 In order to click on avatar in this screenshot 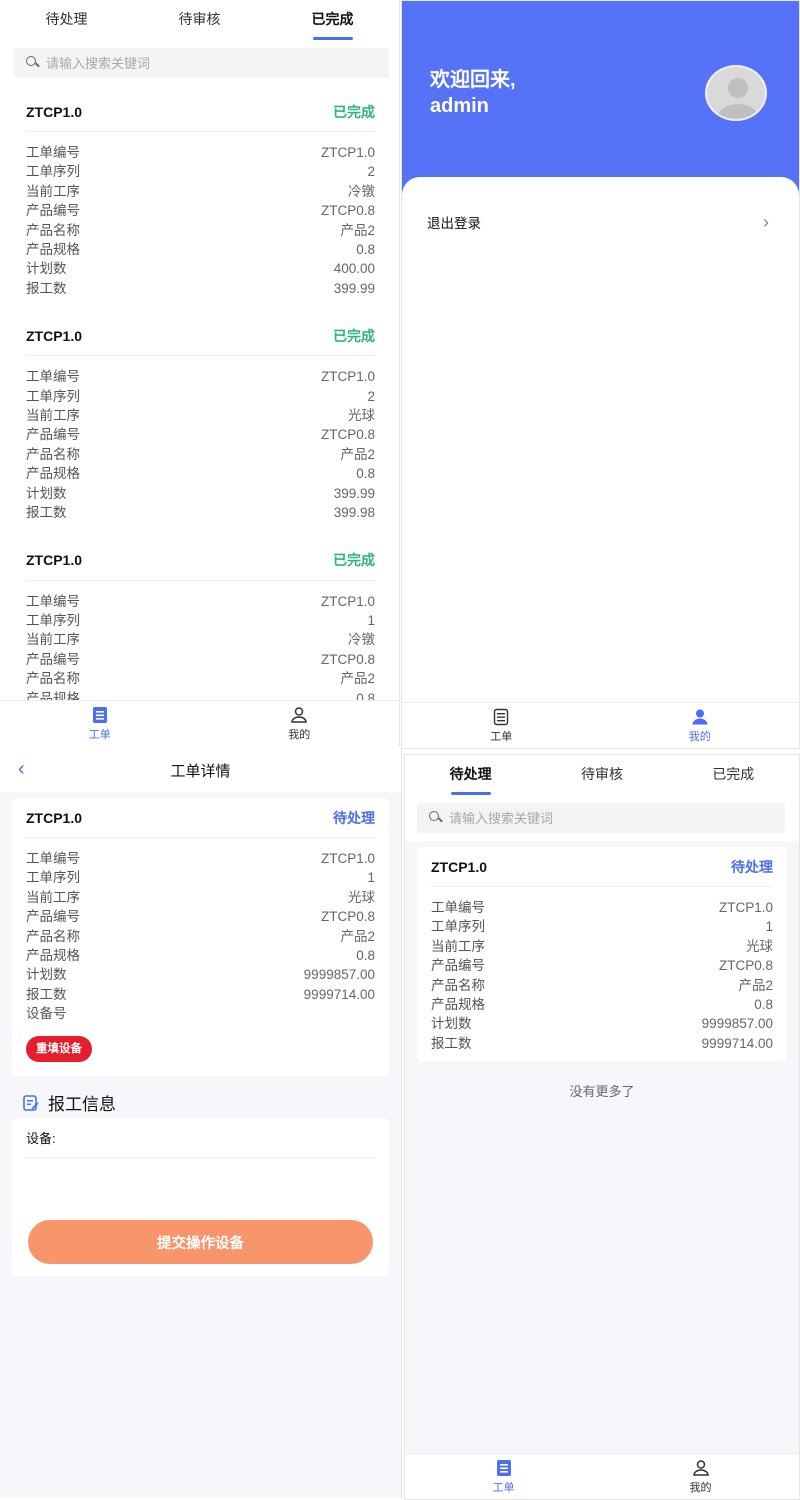, I will do `click(736, 93)`.